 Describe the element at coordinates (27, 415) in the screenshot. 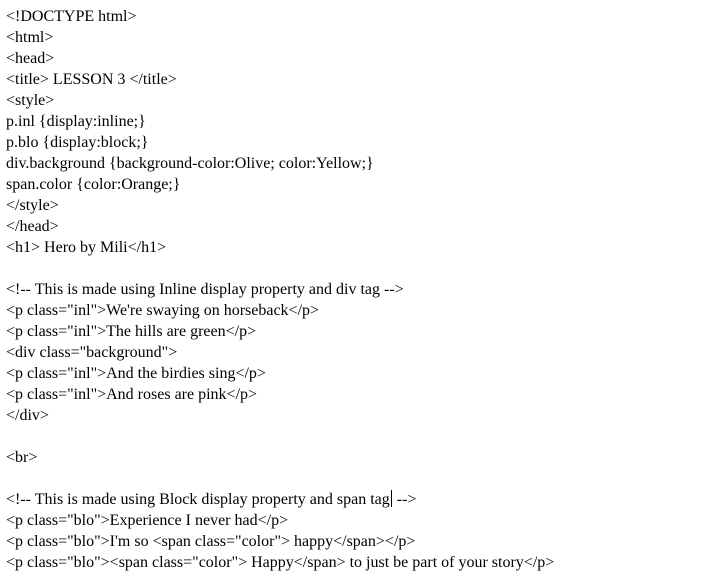

I see `code-line-20: </div>` at that location.